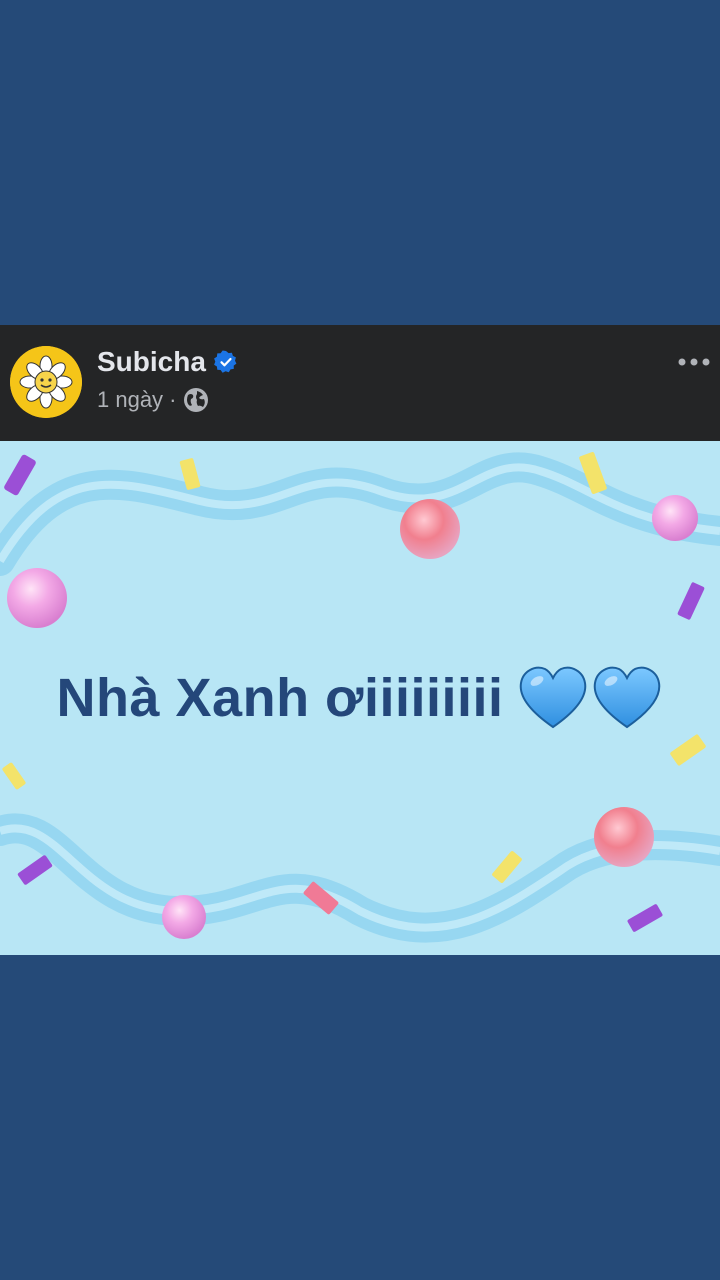 The width and height of the screenshot is (720, 1280). I want to click on more-options-button, so click(694, 362).